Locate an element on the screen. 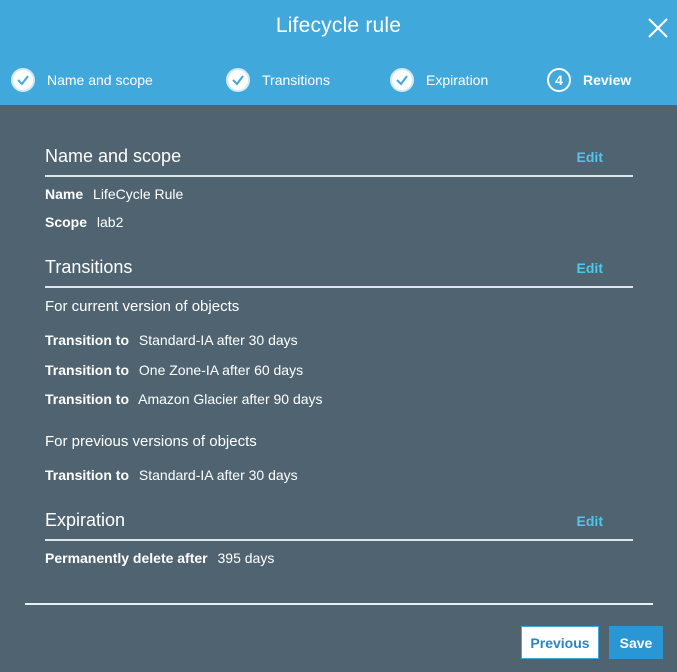 This screenshot has height=672, width=677. step-label: Expiration is located at coordinates (457, 80).